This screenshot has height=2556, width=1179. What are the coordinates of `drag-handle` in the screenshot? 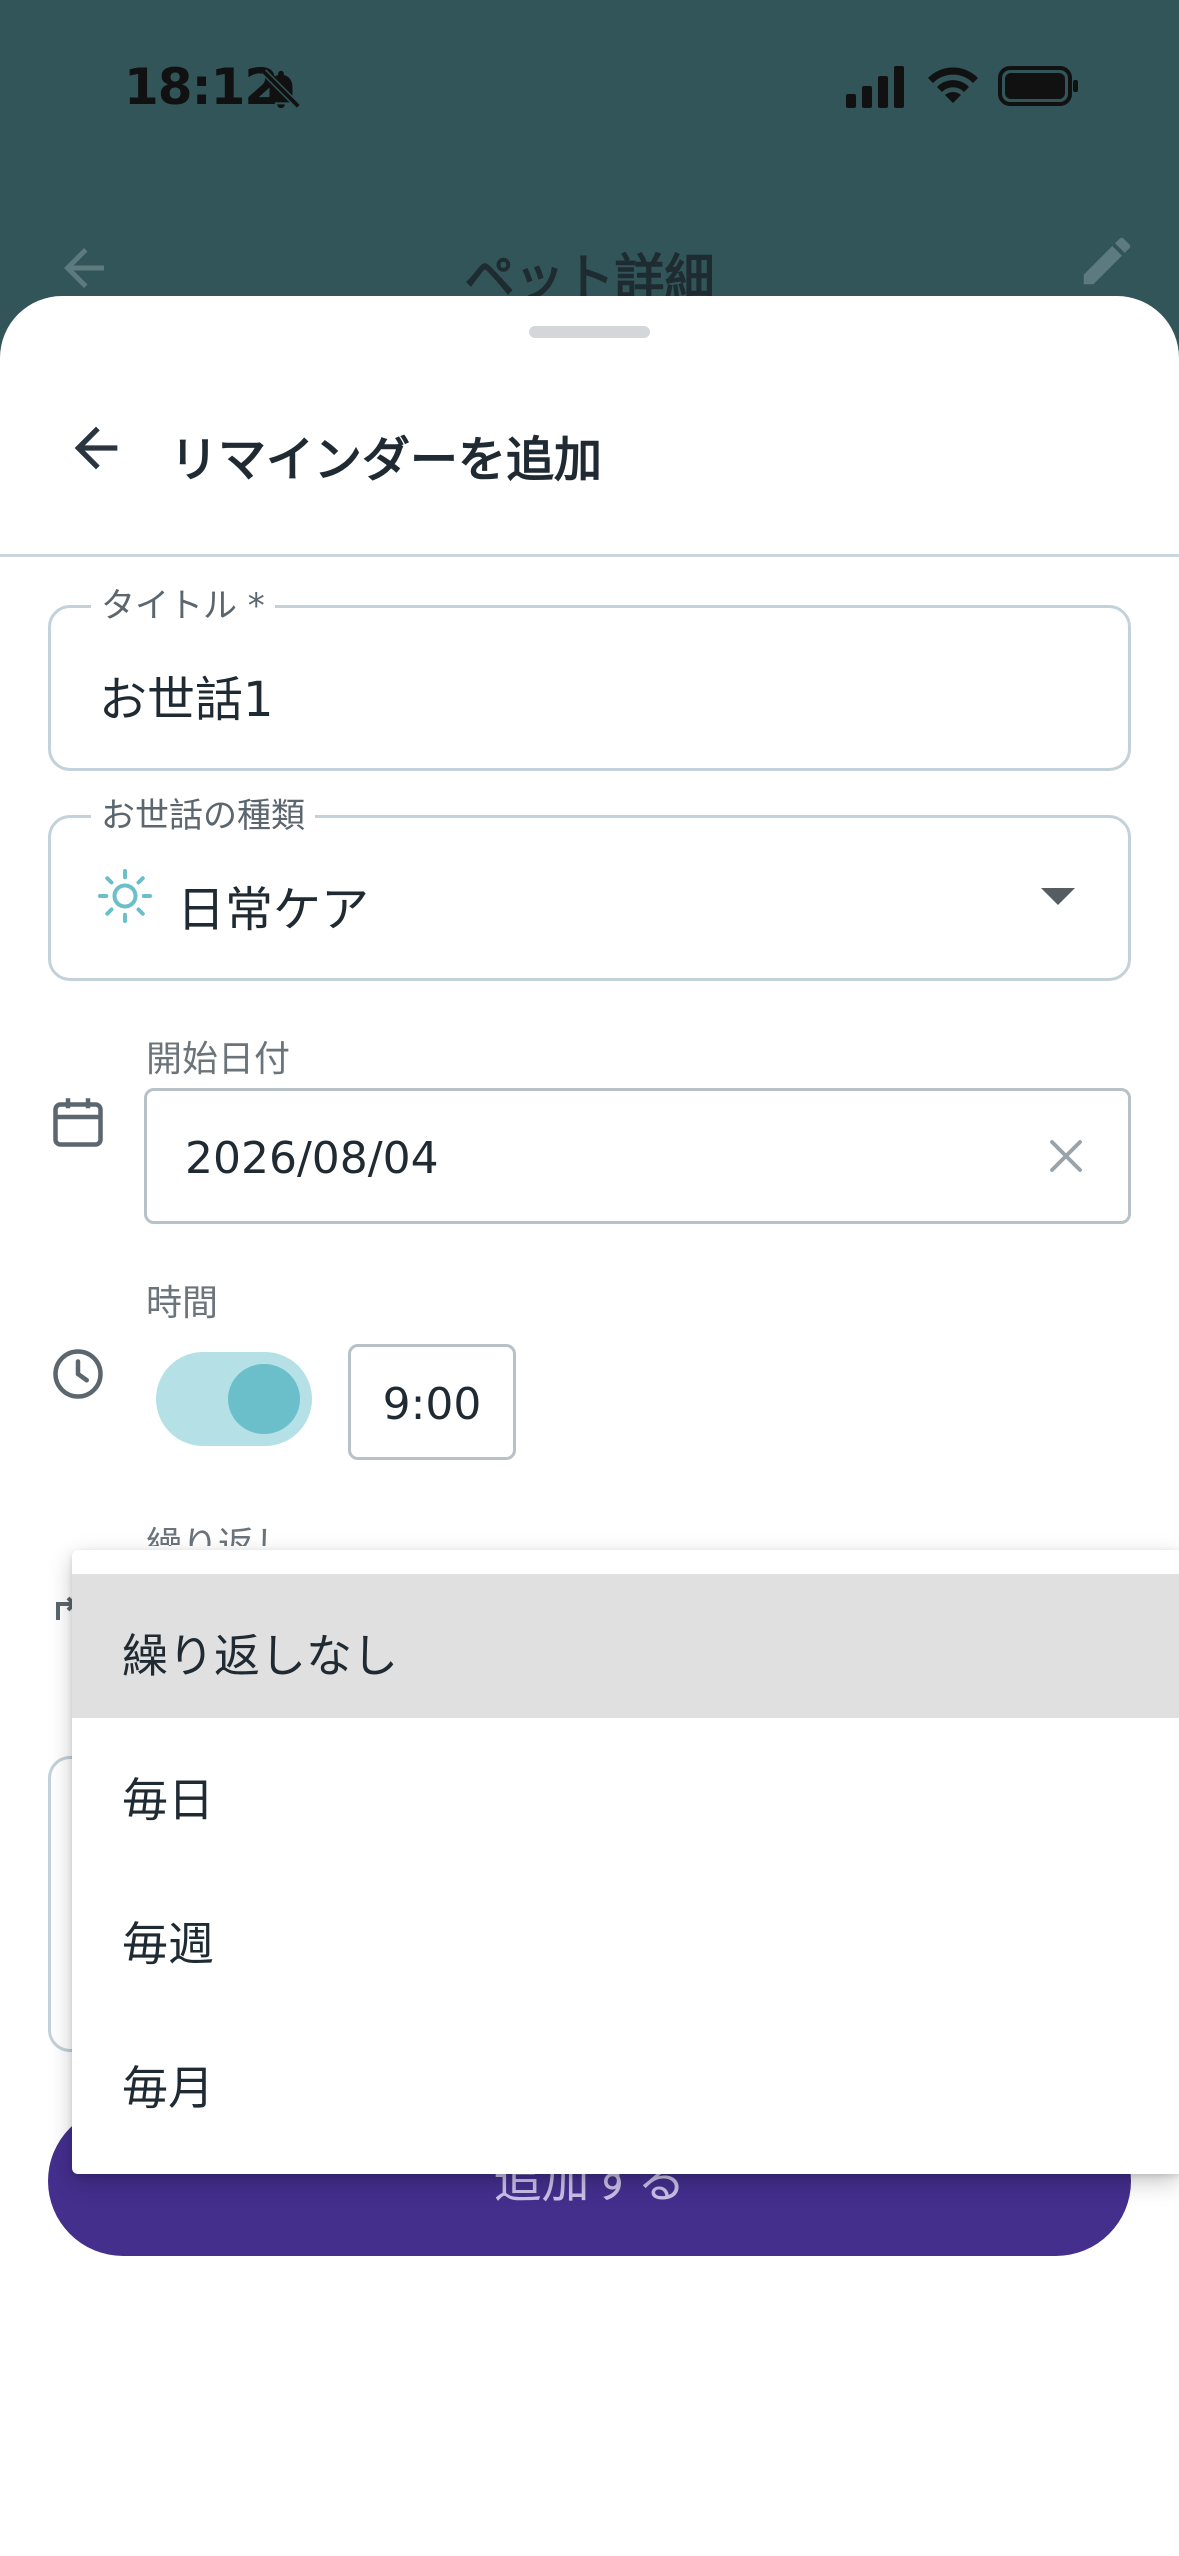 It's located at (589, 332).